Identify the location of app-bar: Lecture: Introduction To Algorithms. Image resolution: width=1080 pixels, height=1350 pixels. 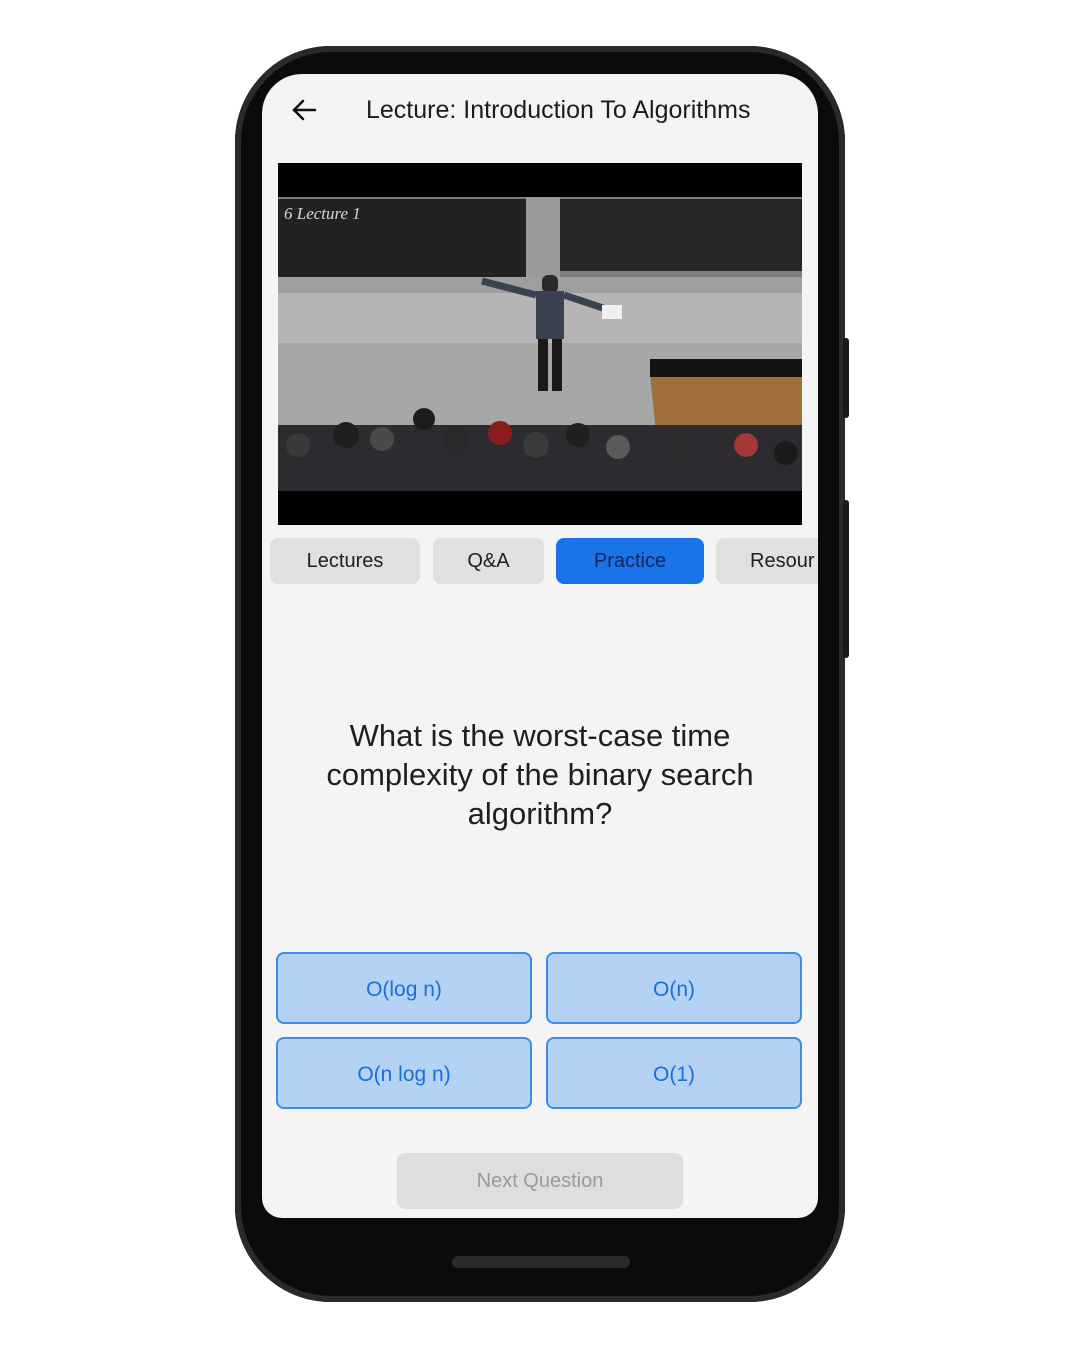
(540, 114).